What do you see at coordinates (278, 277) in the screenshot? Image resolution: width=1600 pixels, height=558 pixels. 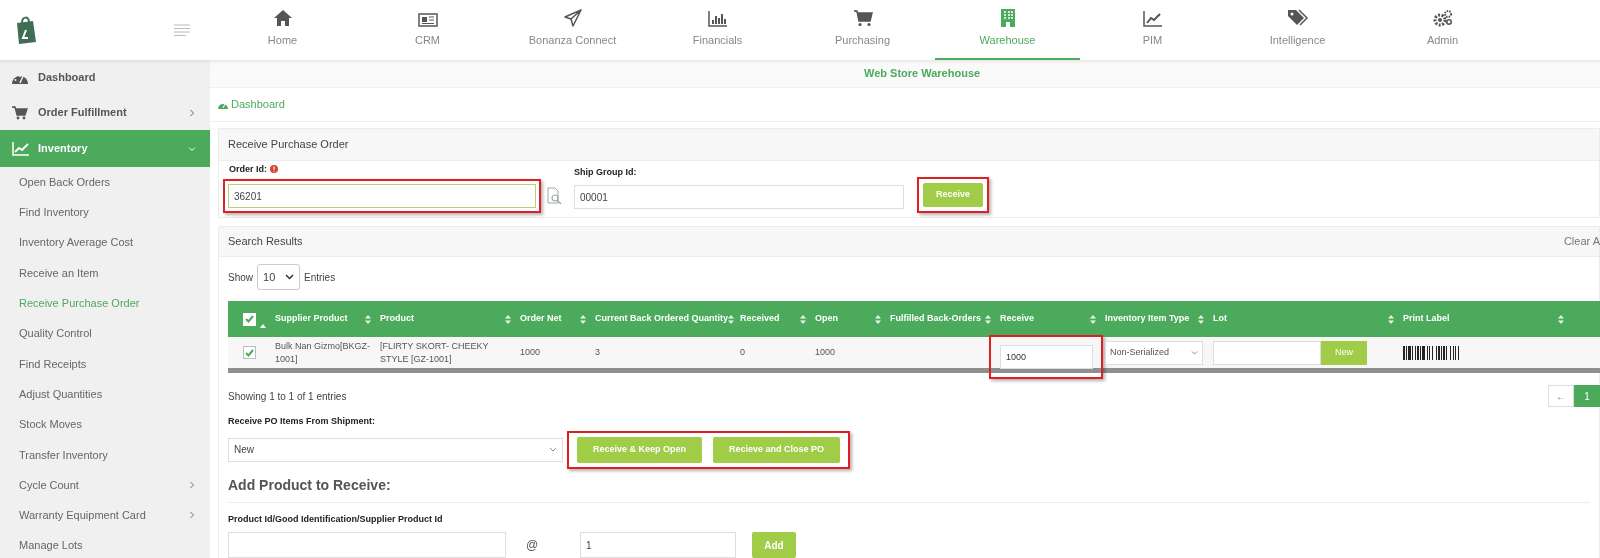 I see `page-size-select: 10` at bounding box center [278, 277].